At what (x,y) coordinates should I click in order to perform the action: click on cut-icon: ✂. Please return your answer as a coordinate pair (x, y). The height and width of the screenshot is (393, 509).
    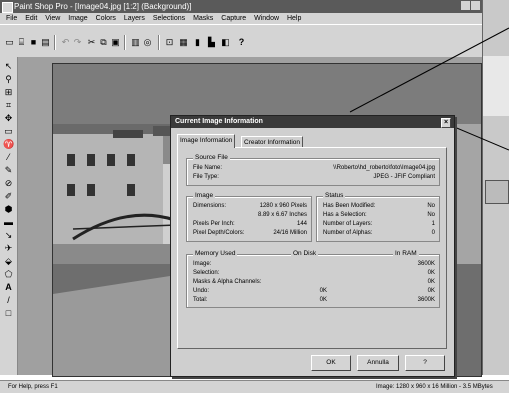
    Looking at the image, I should click on (91, 42).